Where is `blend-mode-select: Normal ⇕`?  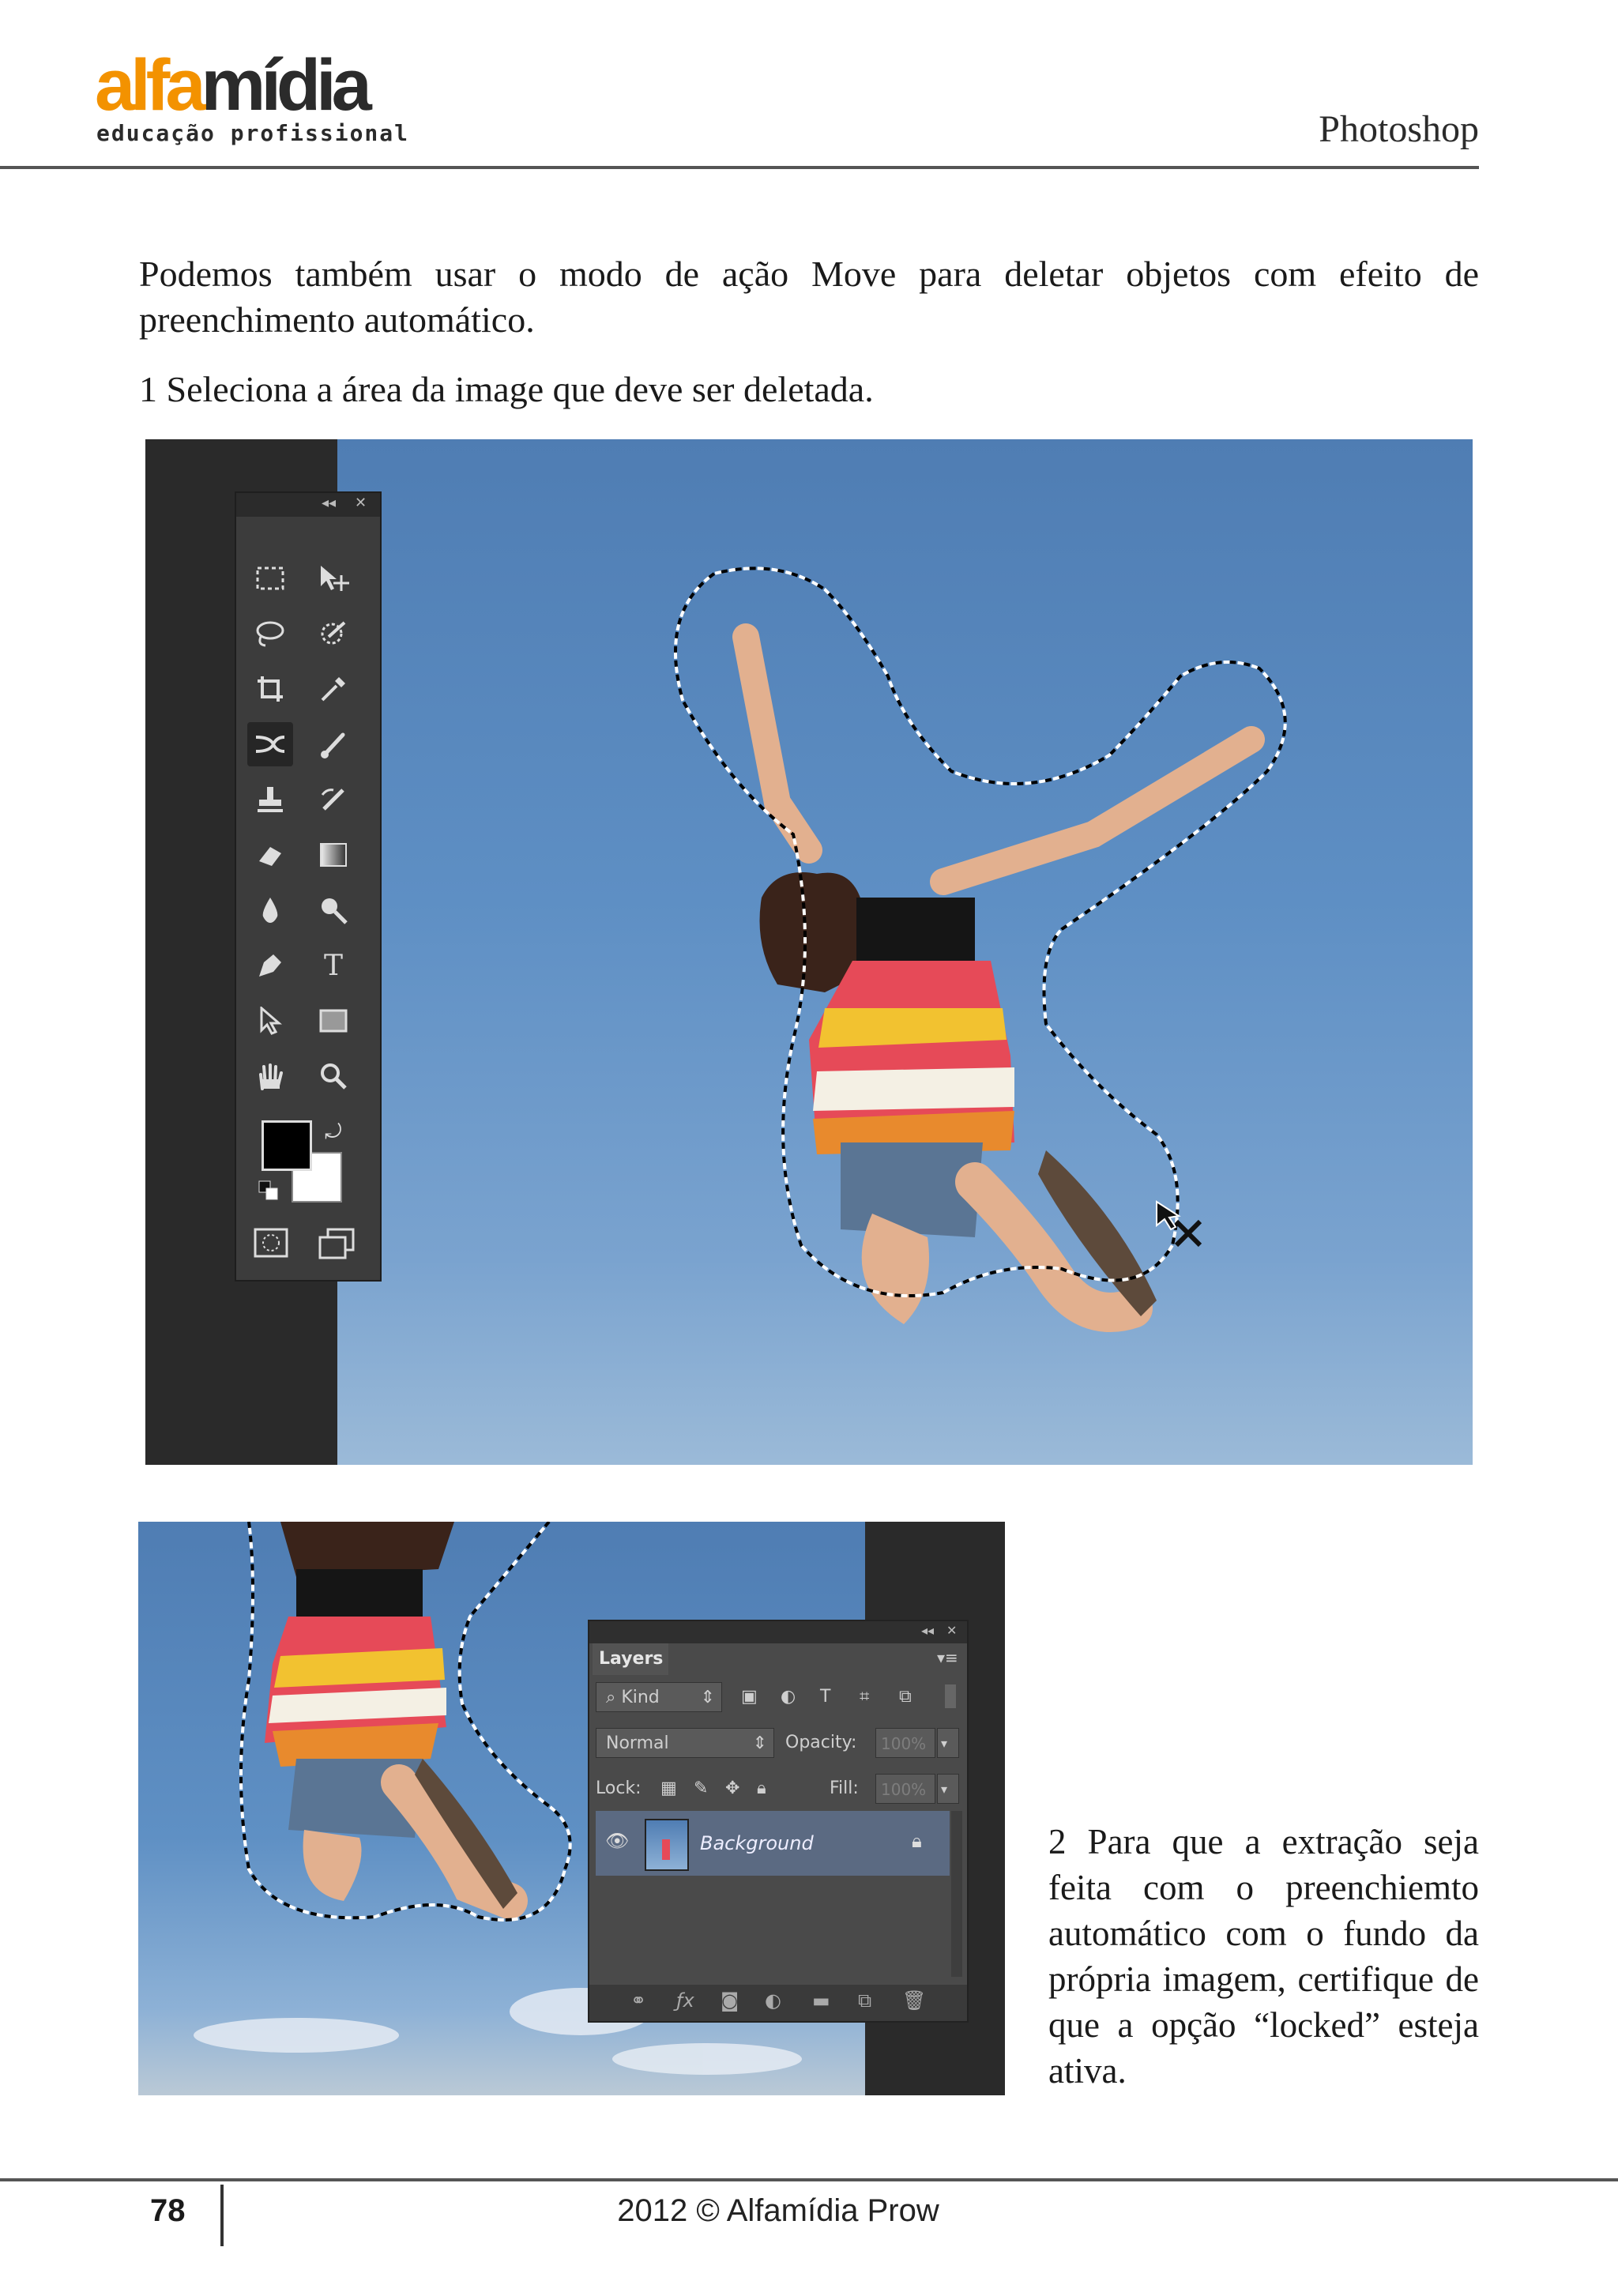 blend-mode-select: Normal ⇕ is located at coordinates (685, 1743).